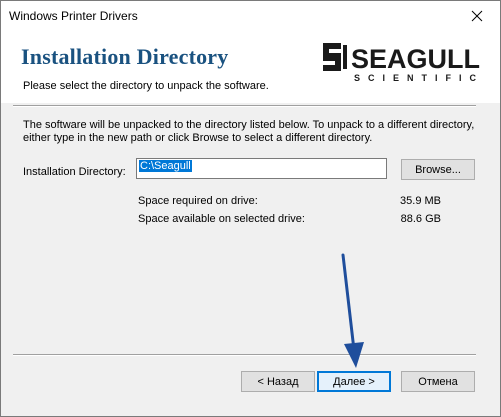 Image resolution: width=501 pixels, height=417 pixels. Describe the element at coordinates (244, 106) in the screenshot. I see `header-divider` at that location.